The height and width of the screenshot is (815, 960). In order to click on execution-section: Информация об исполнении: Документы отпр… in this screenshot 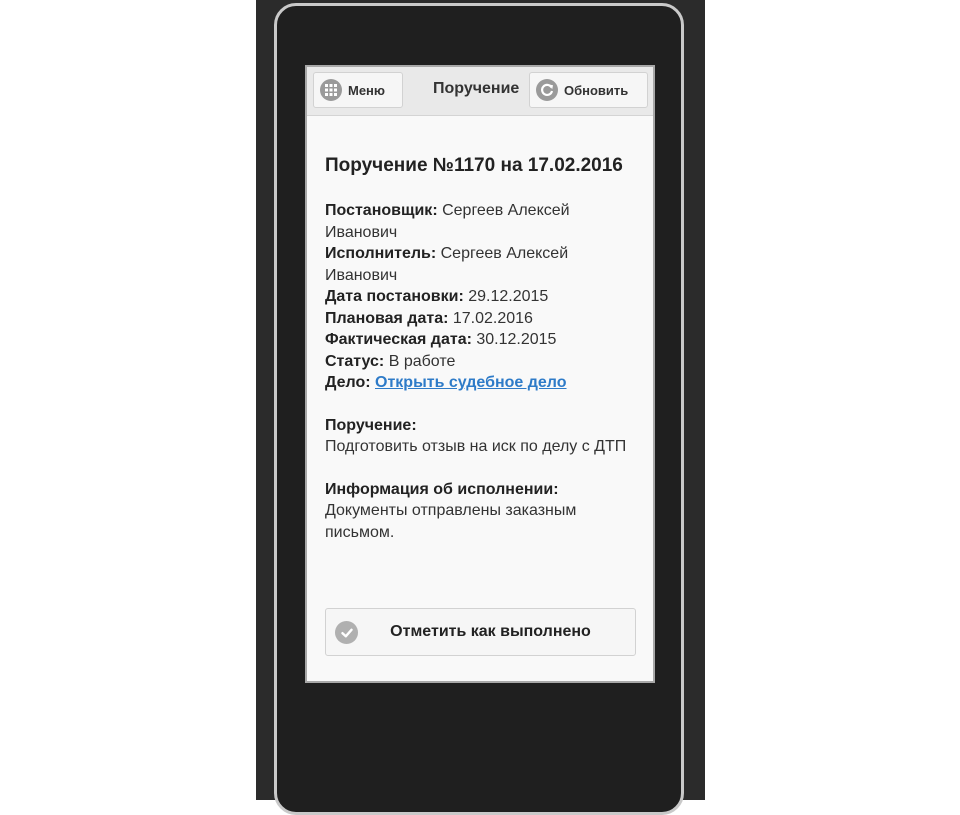, I will do `click(481, 511)`.